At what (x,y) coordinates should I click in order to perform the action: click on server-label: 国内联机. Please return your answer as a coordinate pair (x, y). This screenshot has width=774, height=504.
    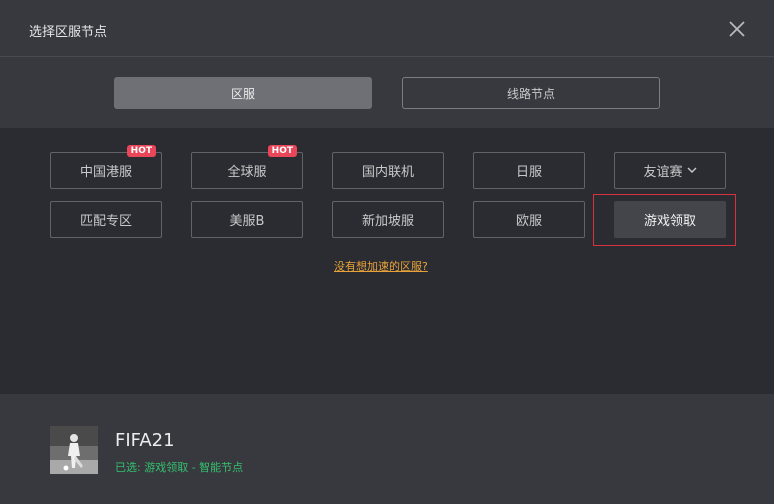
    Looking at the image, I should click on (387, 172).